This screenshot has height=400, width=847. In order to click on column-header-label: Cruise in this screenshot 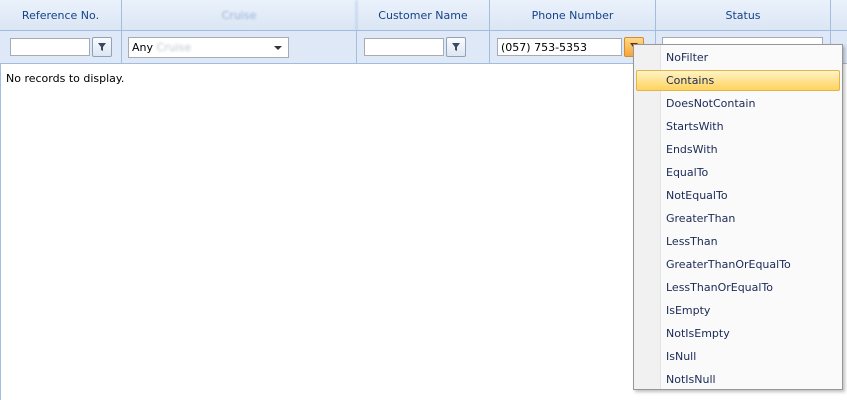, I will do `click(239, 15)`.